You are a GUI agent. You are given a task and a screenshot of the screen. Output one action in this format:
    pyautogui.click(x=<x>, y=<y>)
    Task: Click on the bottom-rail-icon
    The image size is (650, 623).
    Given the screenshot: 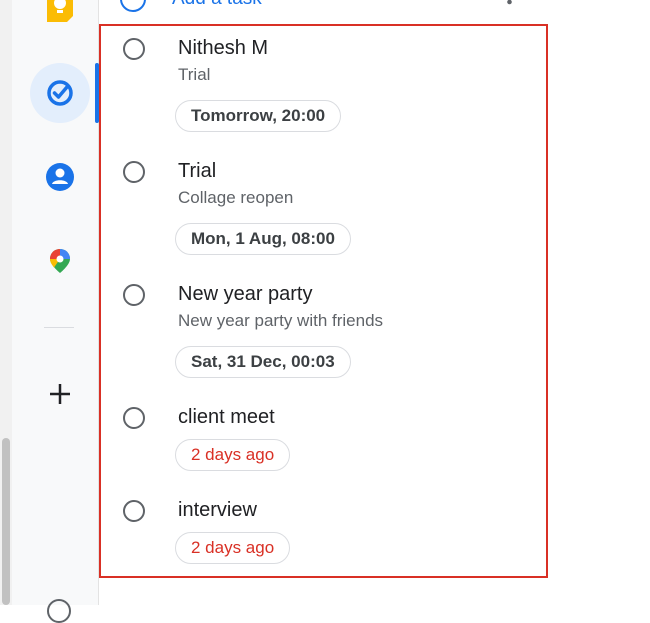 What is the action you would take?
    pyautogui.click(x=59, y=611)
    